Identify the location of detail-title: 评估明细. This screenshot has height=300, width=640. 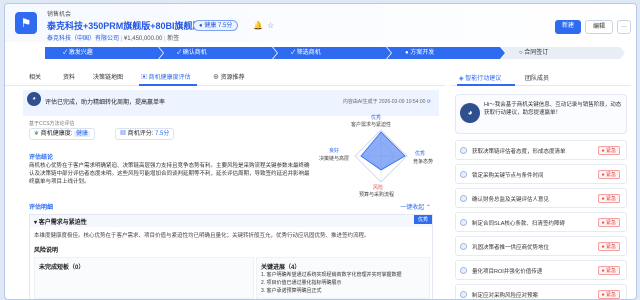
(41, 208).